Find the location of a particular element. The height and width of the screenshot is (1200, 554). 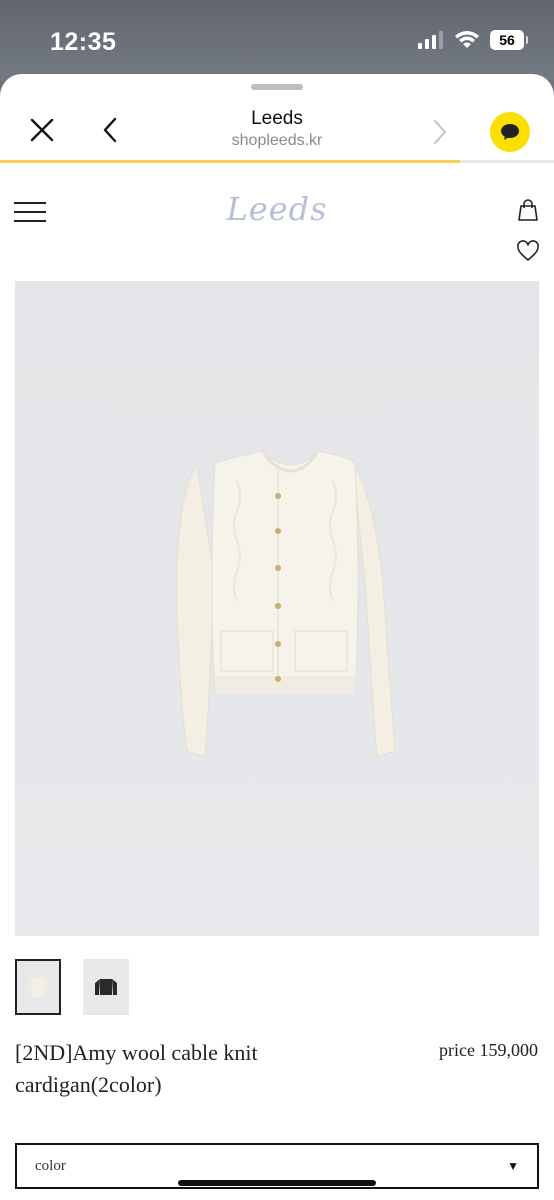

home-indicator is located at coordinates (277, 1183).